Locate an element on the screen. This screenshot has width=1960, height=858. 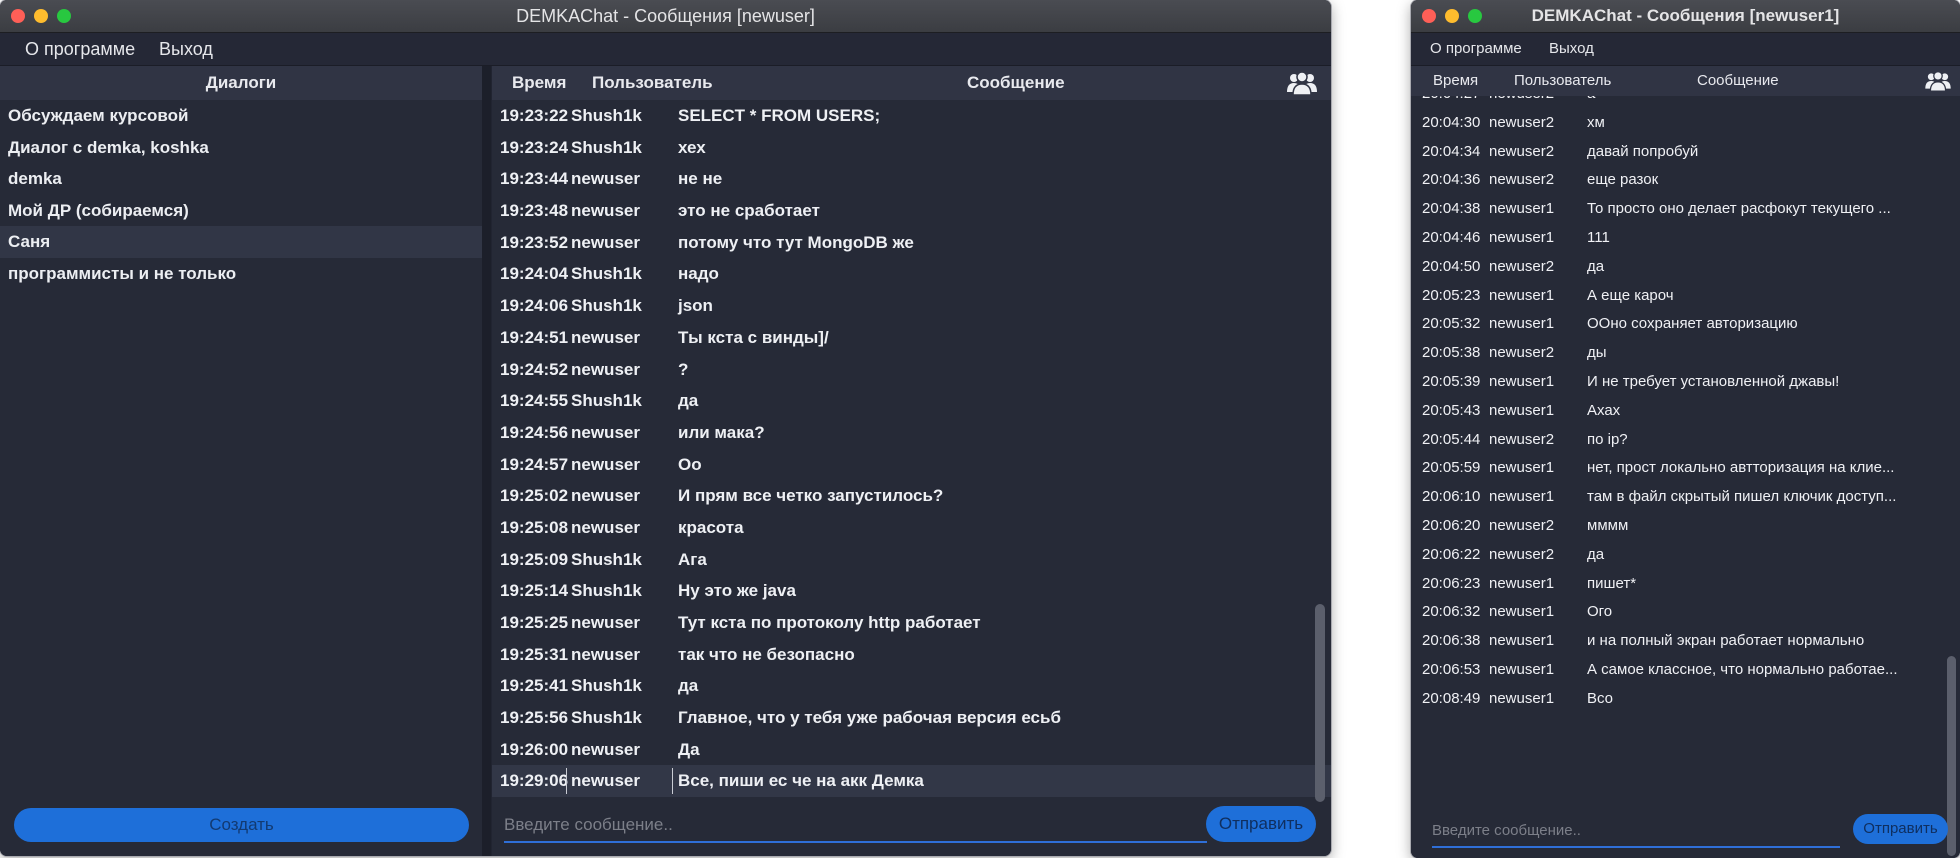
message-row: 19:25:14 Shush1k Ну это же java is located at coordinates (911, 591).